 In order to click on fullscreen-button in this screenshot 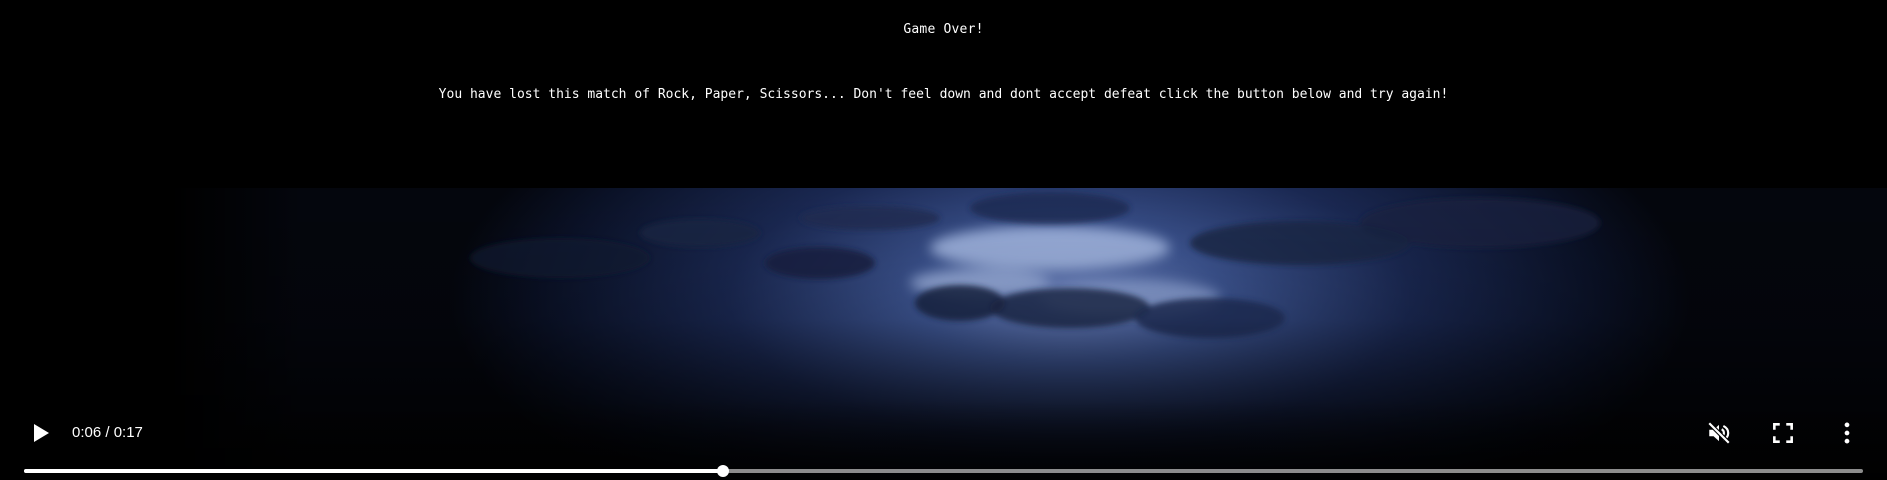, I will do `click(1783, 433)`.